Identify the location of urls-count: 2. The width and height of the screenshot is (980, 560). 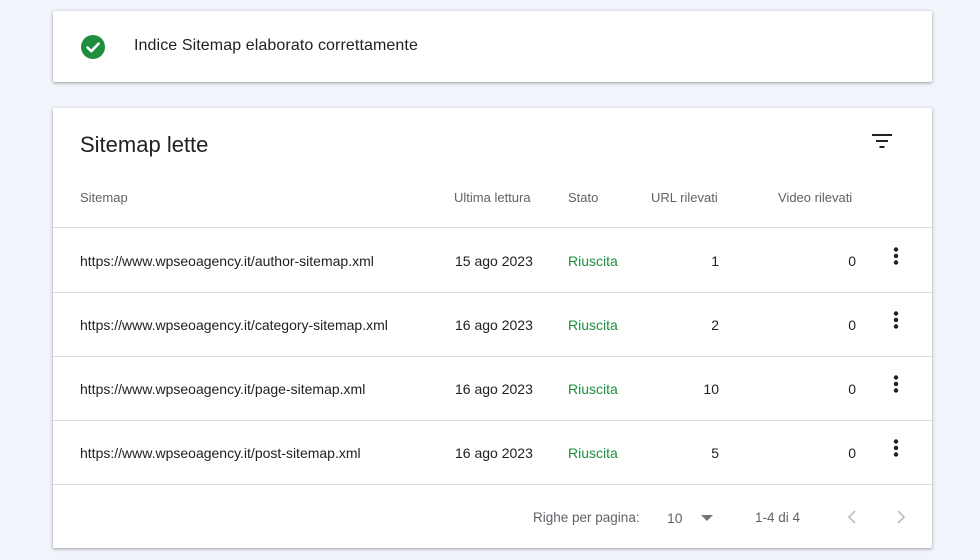
(715, 325).